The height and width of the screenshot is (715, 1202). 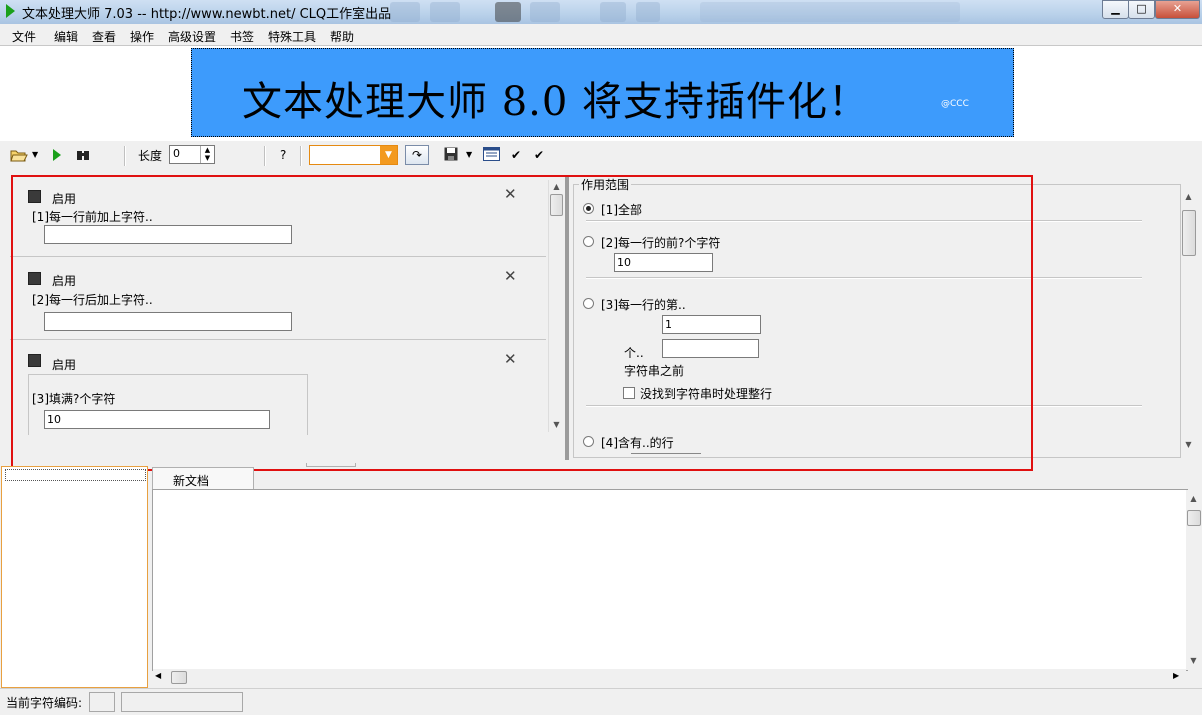 What do you see at coordinates (142, 36) in the screenshot?
I see `menu-operate: 操作` at bounding box center [142, 36].